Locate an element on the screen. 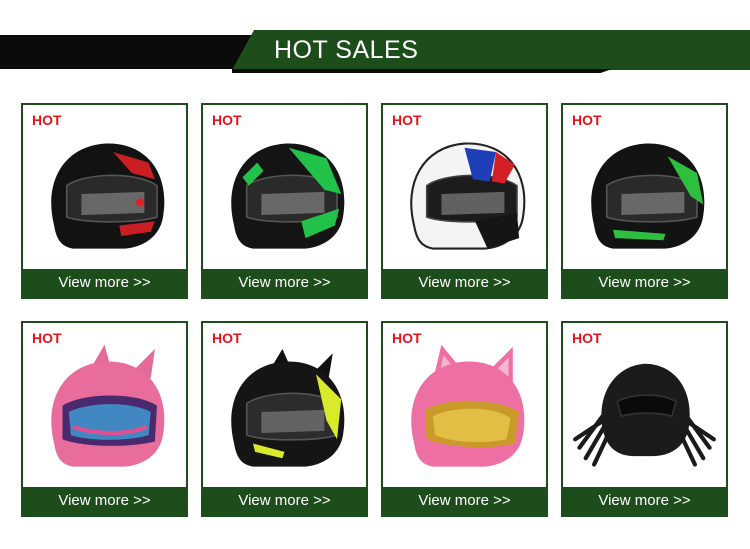 This screenshot has height=549, width=750. section-title: HOT SALES is located at coordinates (346, 50).